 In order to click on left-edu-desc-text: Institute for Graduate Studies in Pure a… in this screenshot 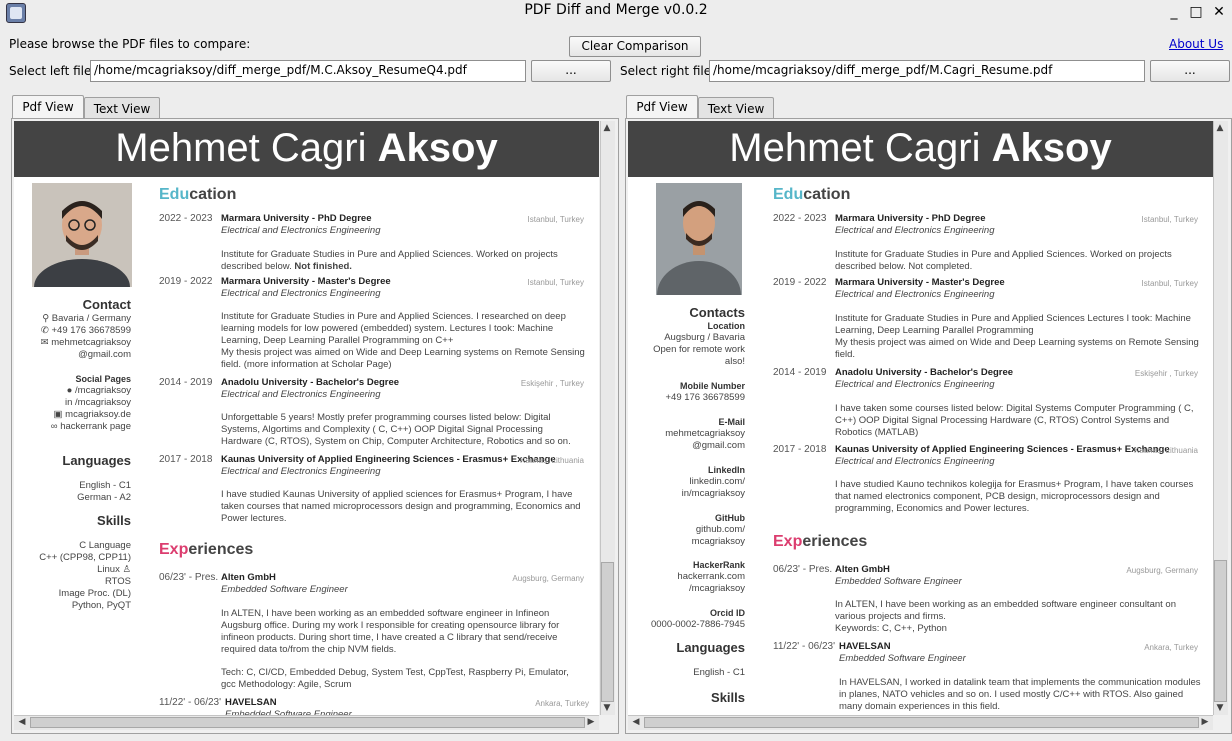, I will do `click(393, 328)`.